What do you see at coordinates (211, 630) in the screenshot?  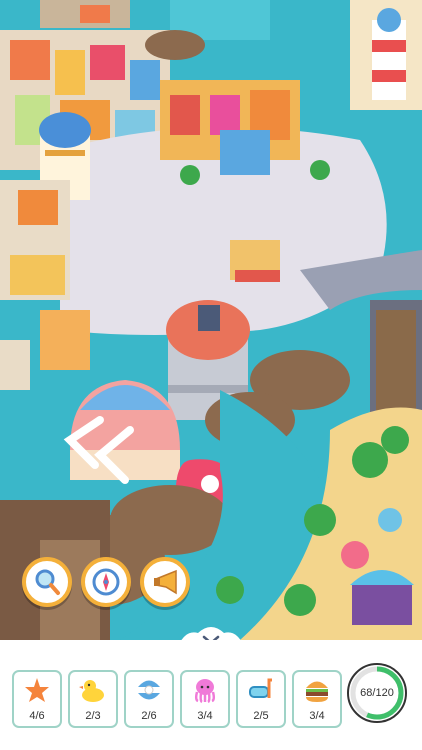 I see `drawer-handle` at bounding box center [211, 630].